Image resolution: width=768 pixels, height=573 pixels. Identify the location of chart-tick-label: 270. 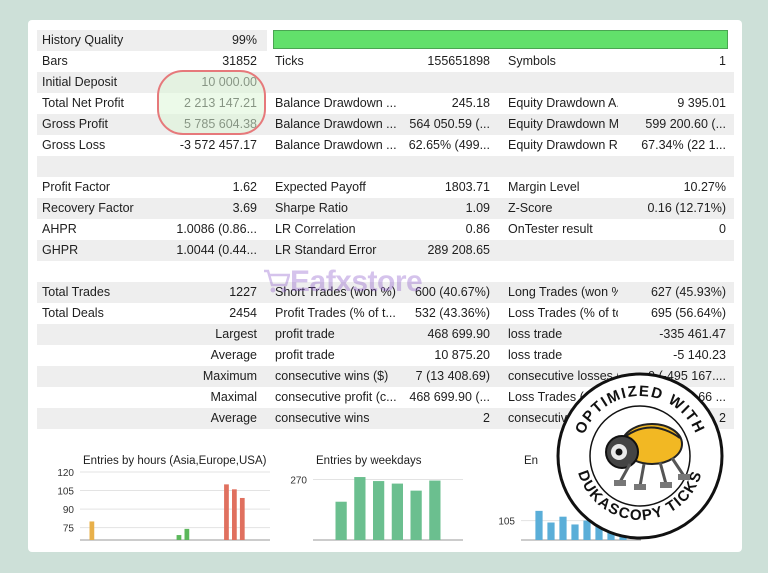
(298, 481).